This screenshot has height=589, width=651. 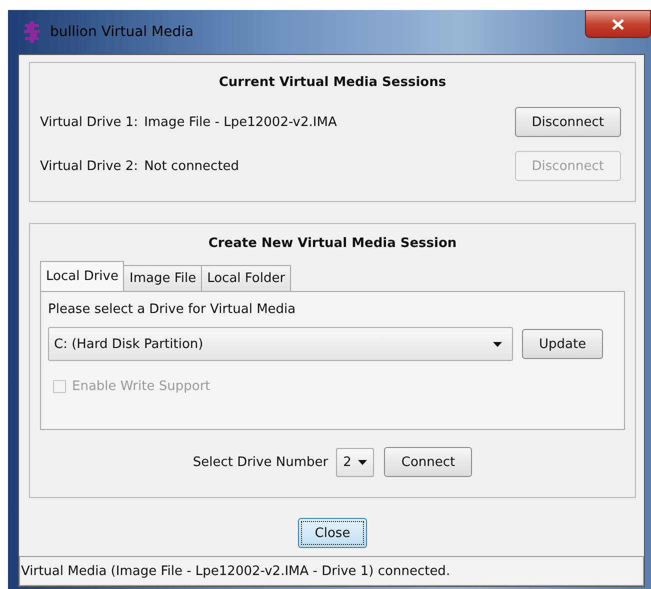 What do you see at coordinates (280, 344) in the screenshot?
I see `drive-dropdown: C: (Hard Disk Partition)` at bounding box center [280, 344].